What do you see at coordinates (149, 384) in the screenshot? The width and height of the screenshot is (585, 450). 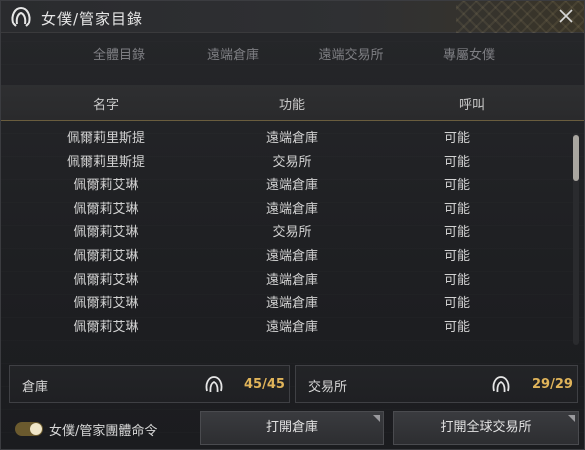 I see `warehouse-summary: 倉庫 45/45` at bounding box center [149, 384].